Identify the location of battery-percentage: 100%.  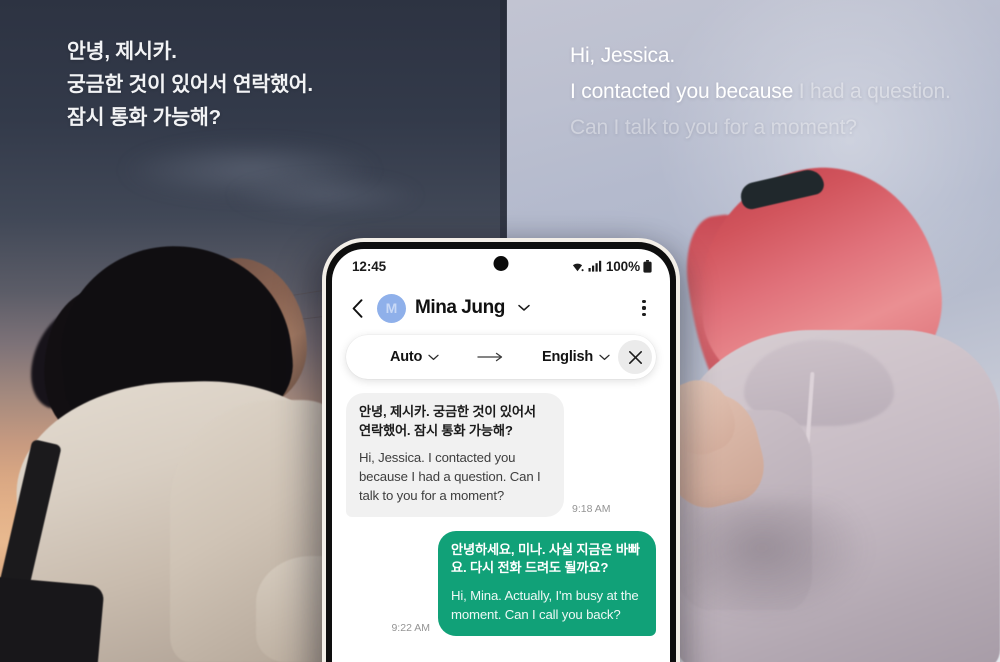
(622, 266).